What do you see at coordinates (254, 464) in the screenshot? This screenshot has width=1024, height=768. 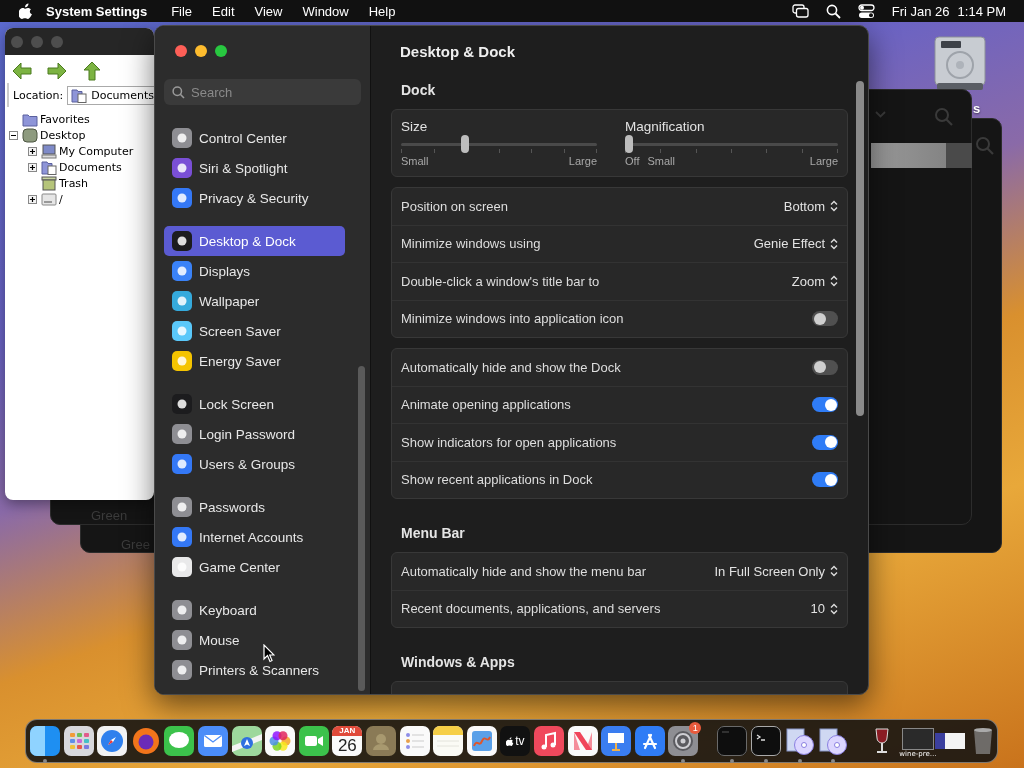 I see `sidebar-item: Users & Groups` at bounding box center [254, 464].